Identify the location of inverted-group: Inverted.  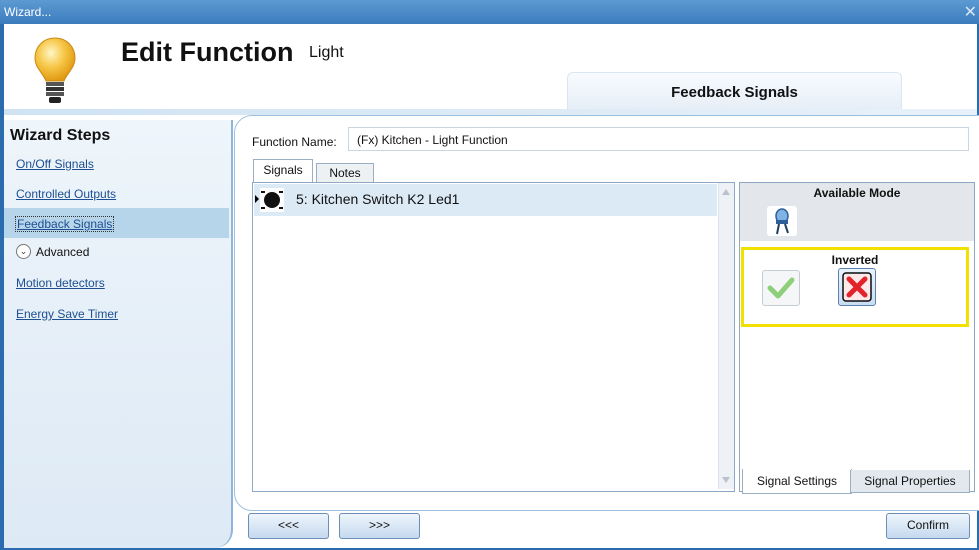
(855, 287).